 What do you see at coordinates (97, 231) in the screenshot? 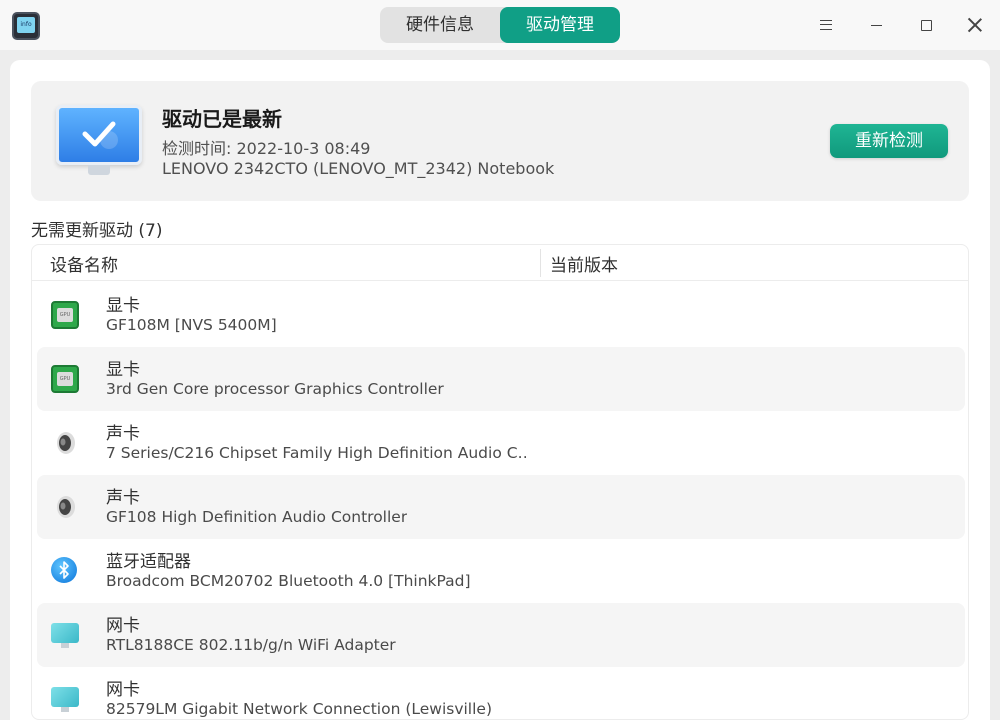
I see `section-title: 无需更新驱动 (7)` at bounding box center [97, 231].